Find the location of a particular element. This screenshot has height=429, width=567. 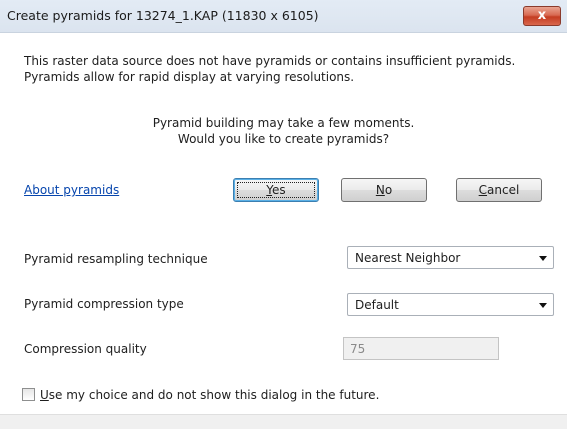

cancel-label: ancel is located at coordinates (503, 190).